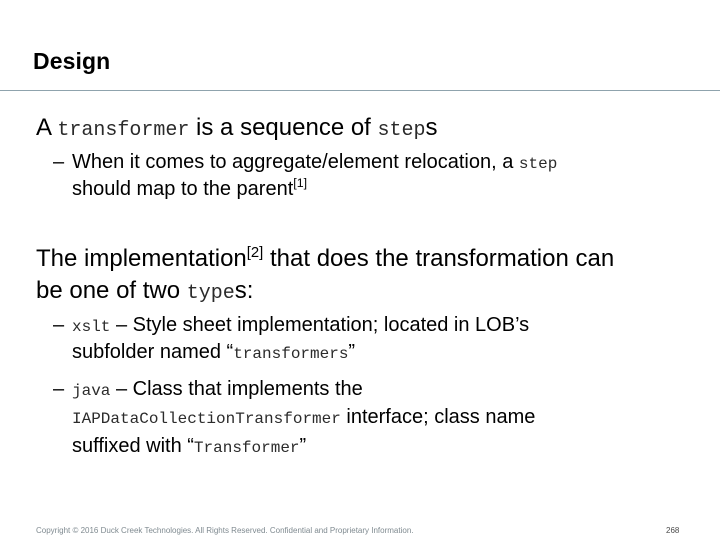  I want to click on sub-bullet-xslt-cont: subfolder named “transformers”, so click(213, 352).